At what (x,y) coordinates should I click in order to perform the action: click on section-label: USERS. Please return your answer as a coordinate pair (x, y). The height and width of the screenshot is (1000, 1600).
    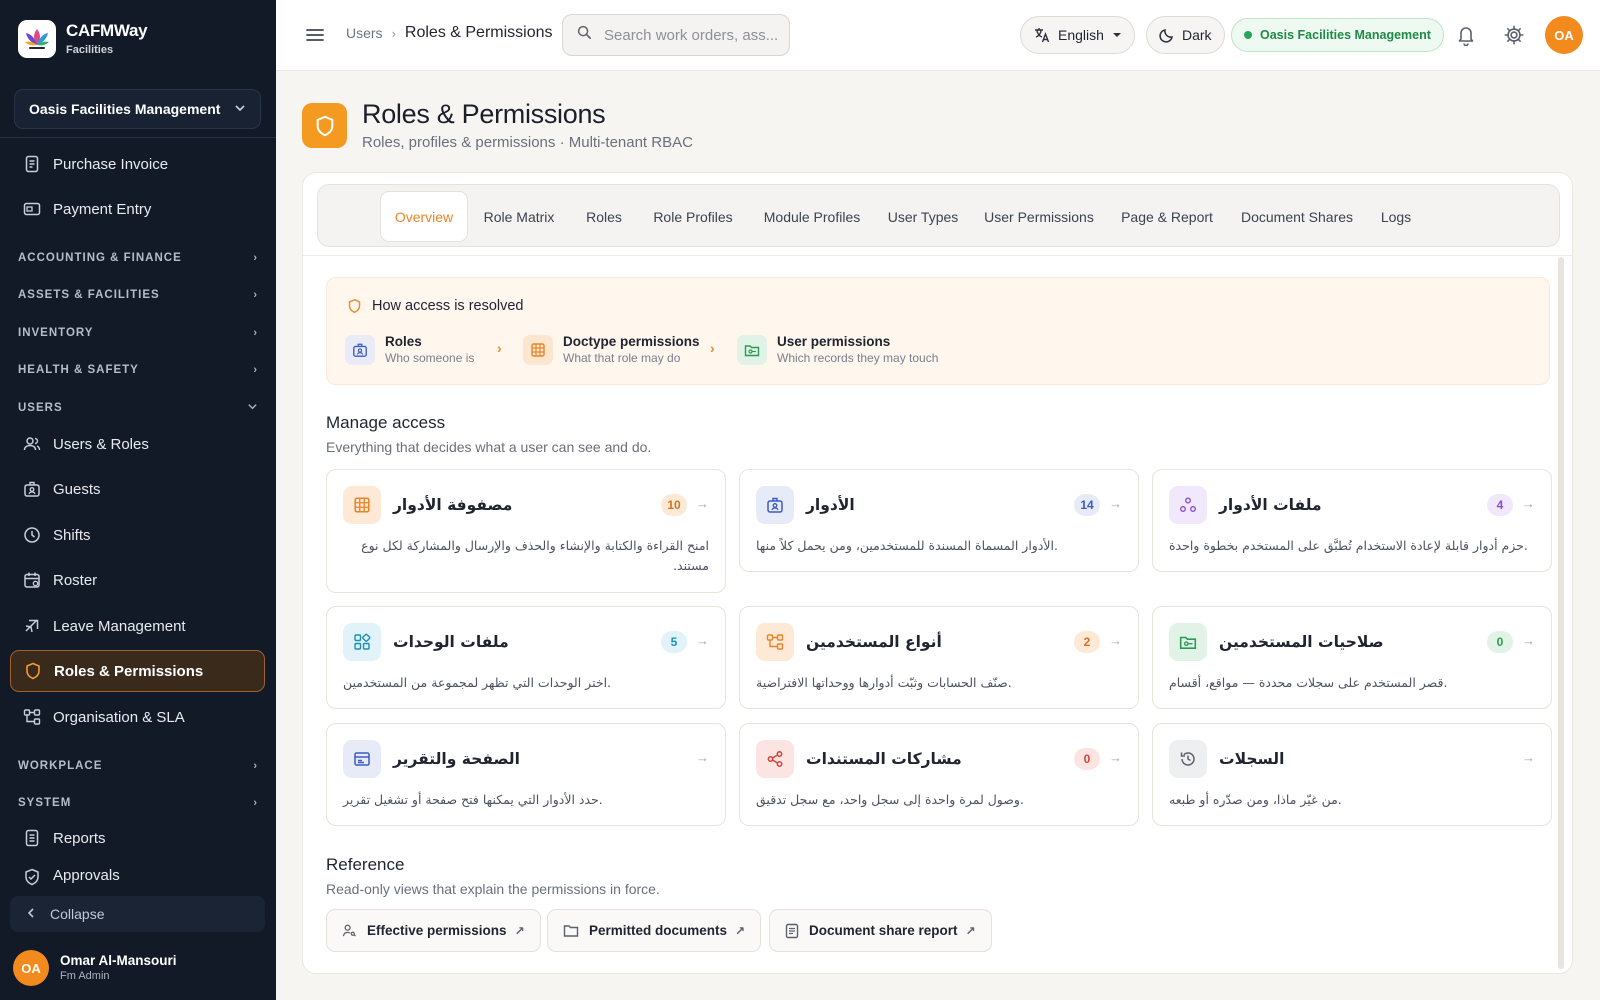
    Looking at the image, I should click on (40, 408).